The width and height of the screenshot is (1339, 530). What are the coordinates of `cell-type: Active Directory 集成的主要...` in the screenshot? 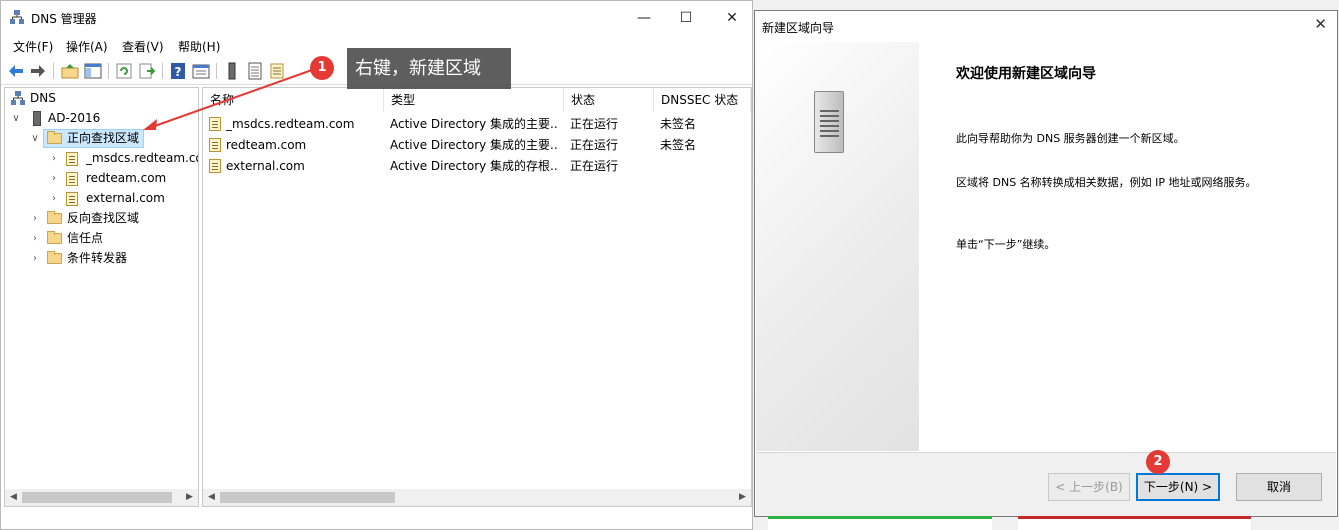 It's located at (474, 124).